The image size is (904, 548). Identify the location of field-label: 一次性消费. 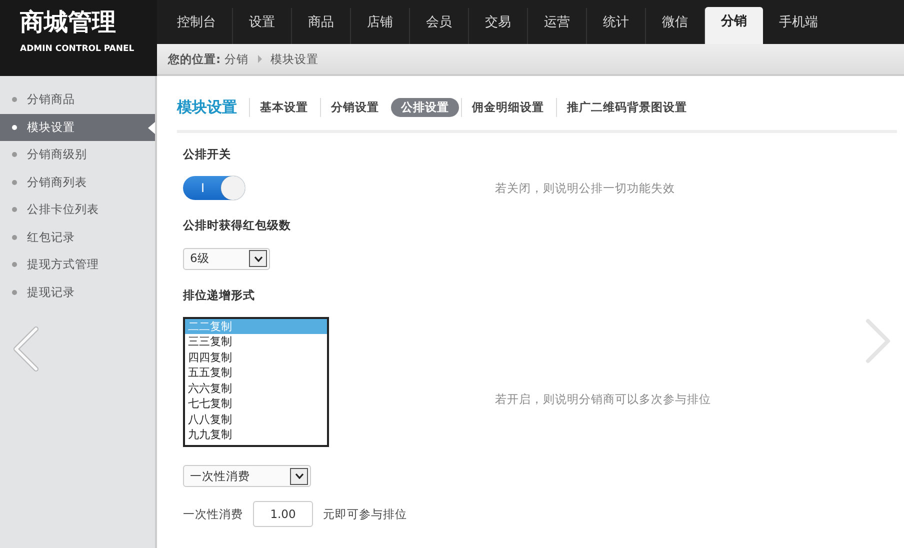
(213, 514).